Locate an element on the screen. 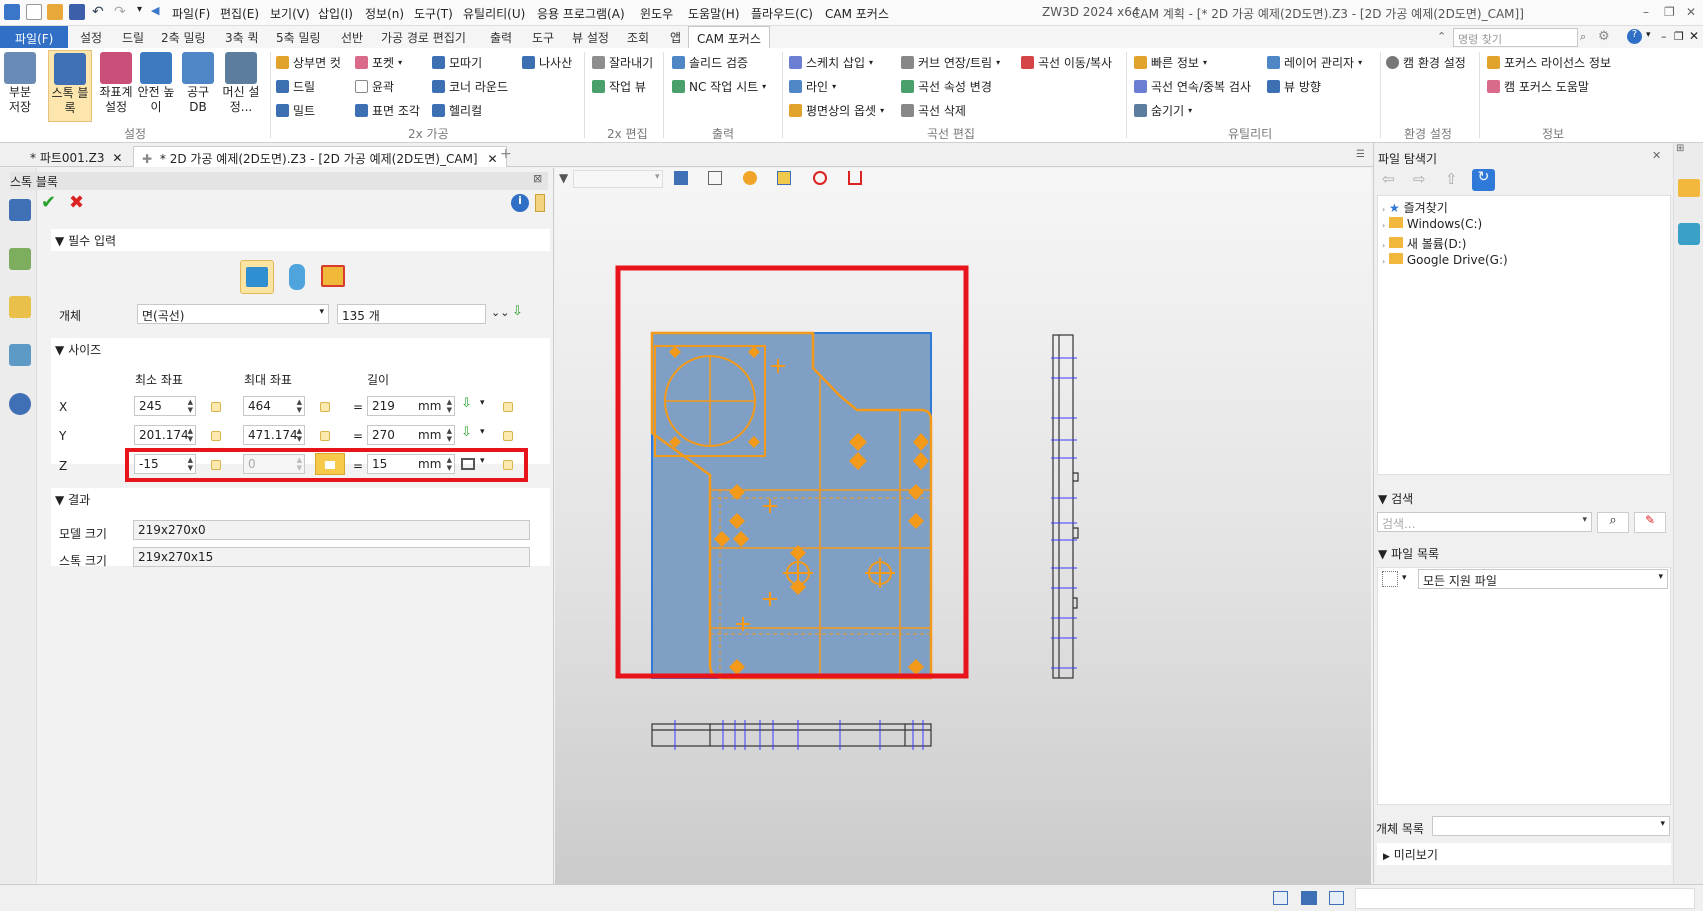 Image resolution: width=1703 pixels, height=911 pixels. cut-button: 잘라내기 is located at coordinates (622, 62).